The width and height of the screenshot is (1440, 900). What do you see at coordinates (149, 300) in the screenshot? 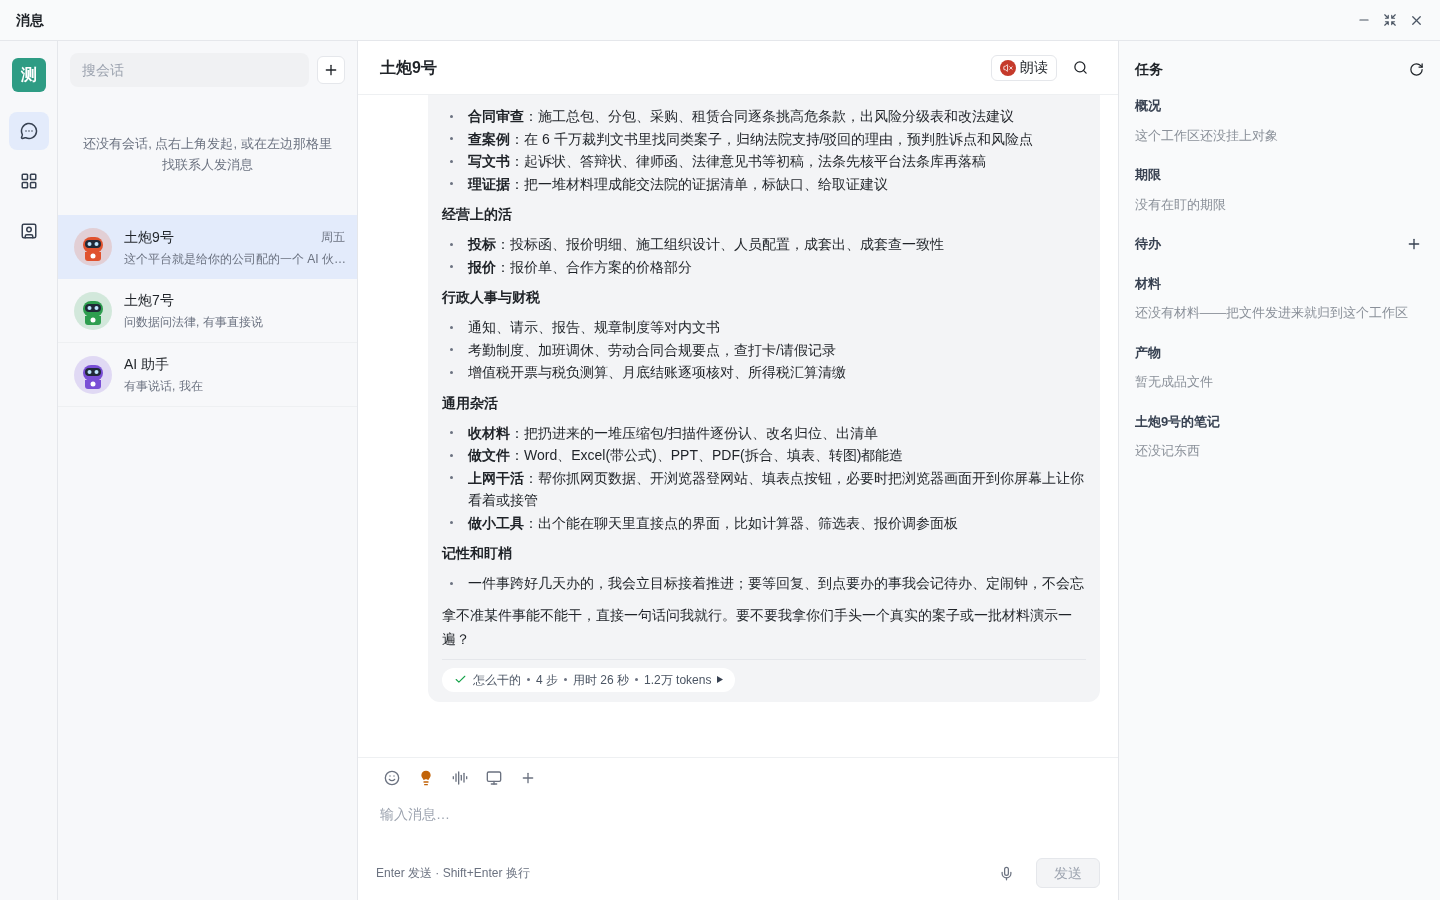
I see `conversation-name: 土炮7号` at bounding box center [149, 300].